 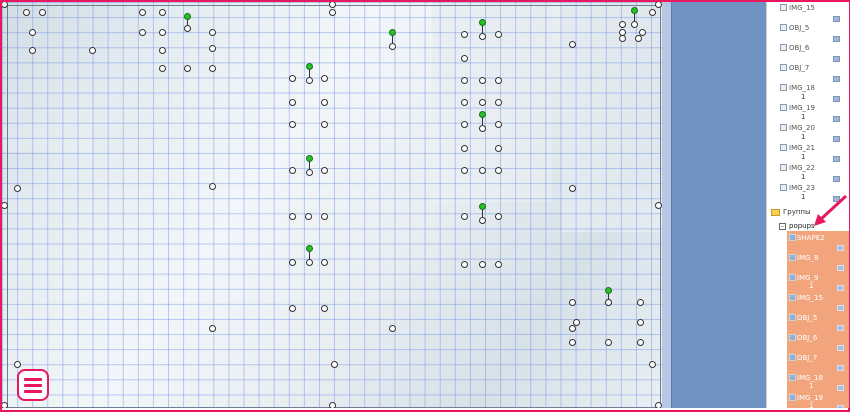 What do you see at coordinates (666, 205) in the screenshot?
I see `vertical-scrollbar` at bounding box center [666, 205].